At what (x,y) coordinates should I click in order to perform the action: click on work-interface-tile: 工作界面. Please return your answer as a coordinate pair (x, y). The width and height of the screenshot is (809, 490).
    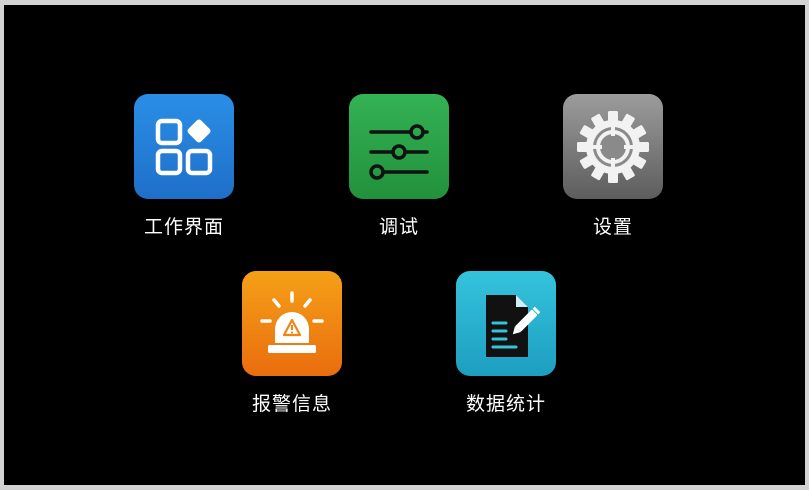
    Looking at the image, I should click on (184, 166).